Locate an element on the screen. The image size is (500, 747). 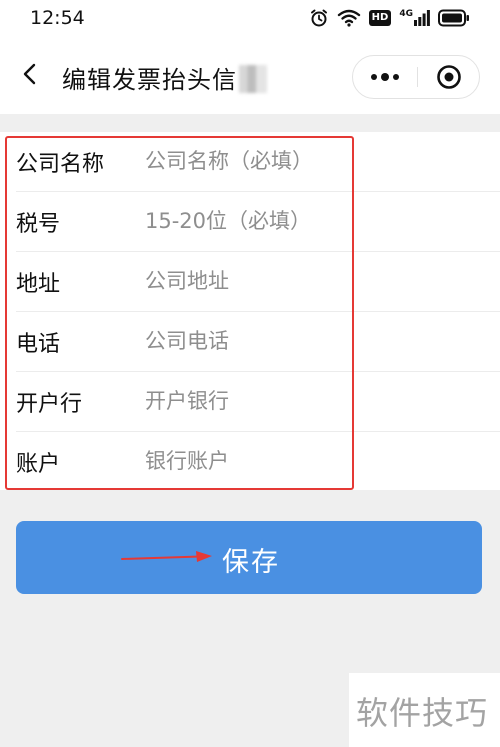
more-dots-icon is located at coordinates (385, 77).